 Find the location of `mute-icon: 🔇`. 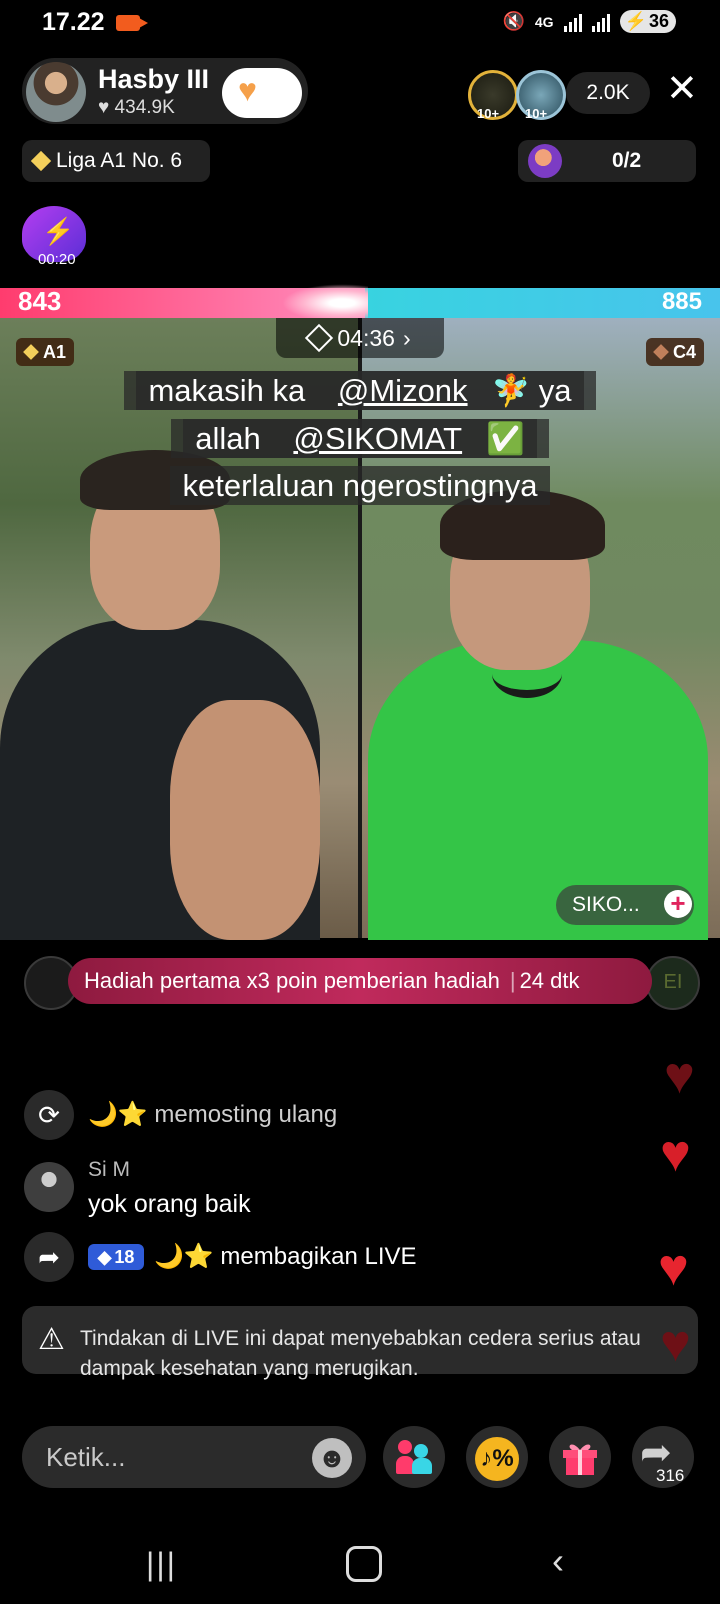

mute-icon: 🔇 is located at coordinates (513, 21).